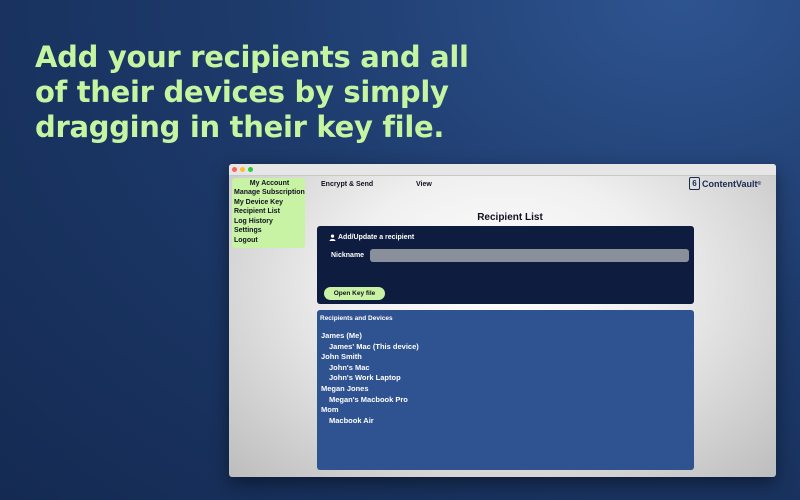 The width and height of the screenshot is (800, 500). What do you see at coordinates (356, 318) in the screenshot?
I see `recipients-devices-header: Recipients and Devices` at bounding box center [356, 318].